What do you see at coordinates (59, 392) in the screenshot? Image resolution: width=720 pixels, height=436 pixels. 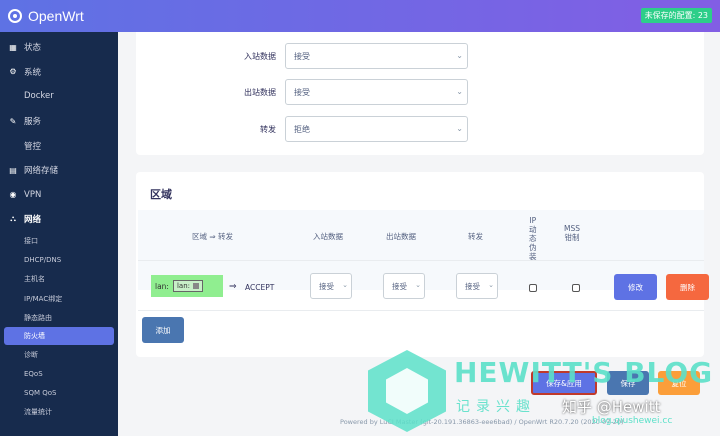 I see `sidebar-subitem-sqm-qos: SQM QoS` at bounding box center [59, 392].